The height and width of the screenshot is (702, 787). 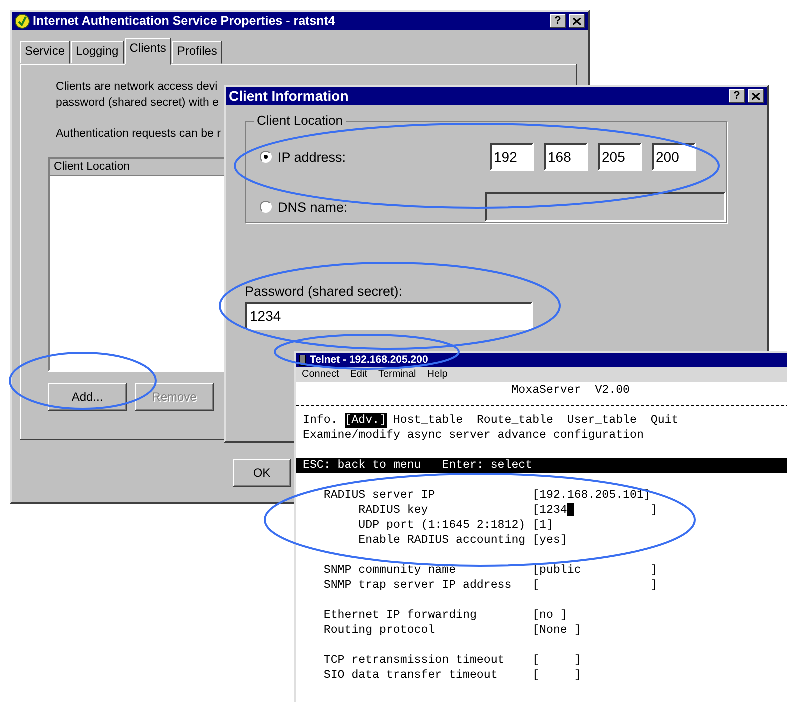 I want to click on setting-value: [yes], so click(x=550, y=540).